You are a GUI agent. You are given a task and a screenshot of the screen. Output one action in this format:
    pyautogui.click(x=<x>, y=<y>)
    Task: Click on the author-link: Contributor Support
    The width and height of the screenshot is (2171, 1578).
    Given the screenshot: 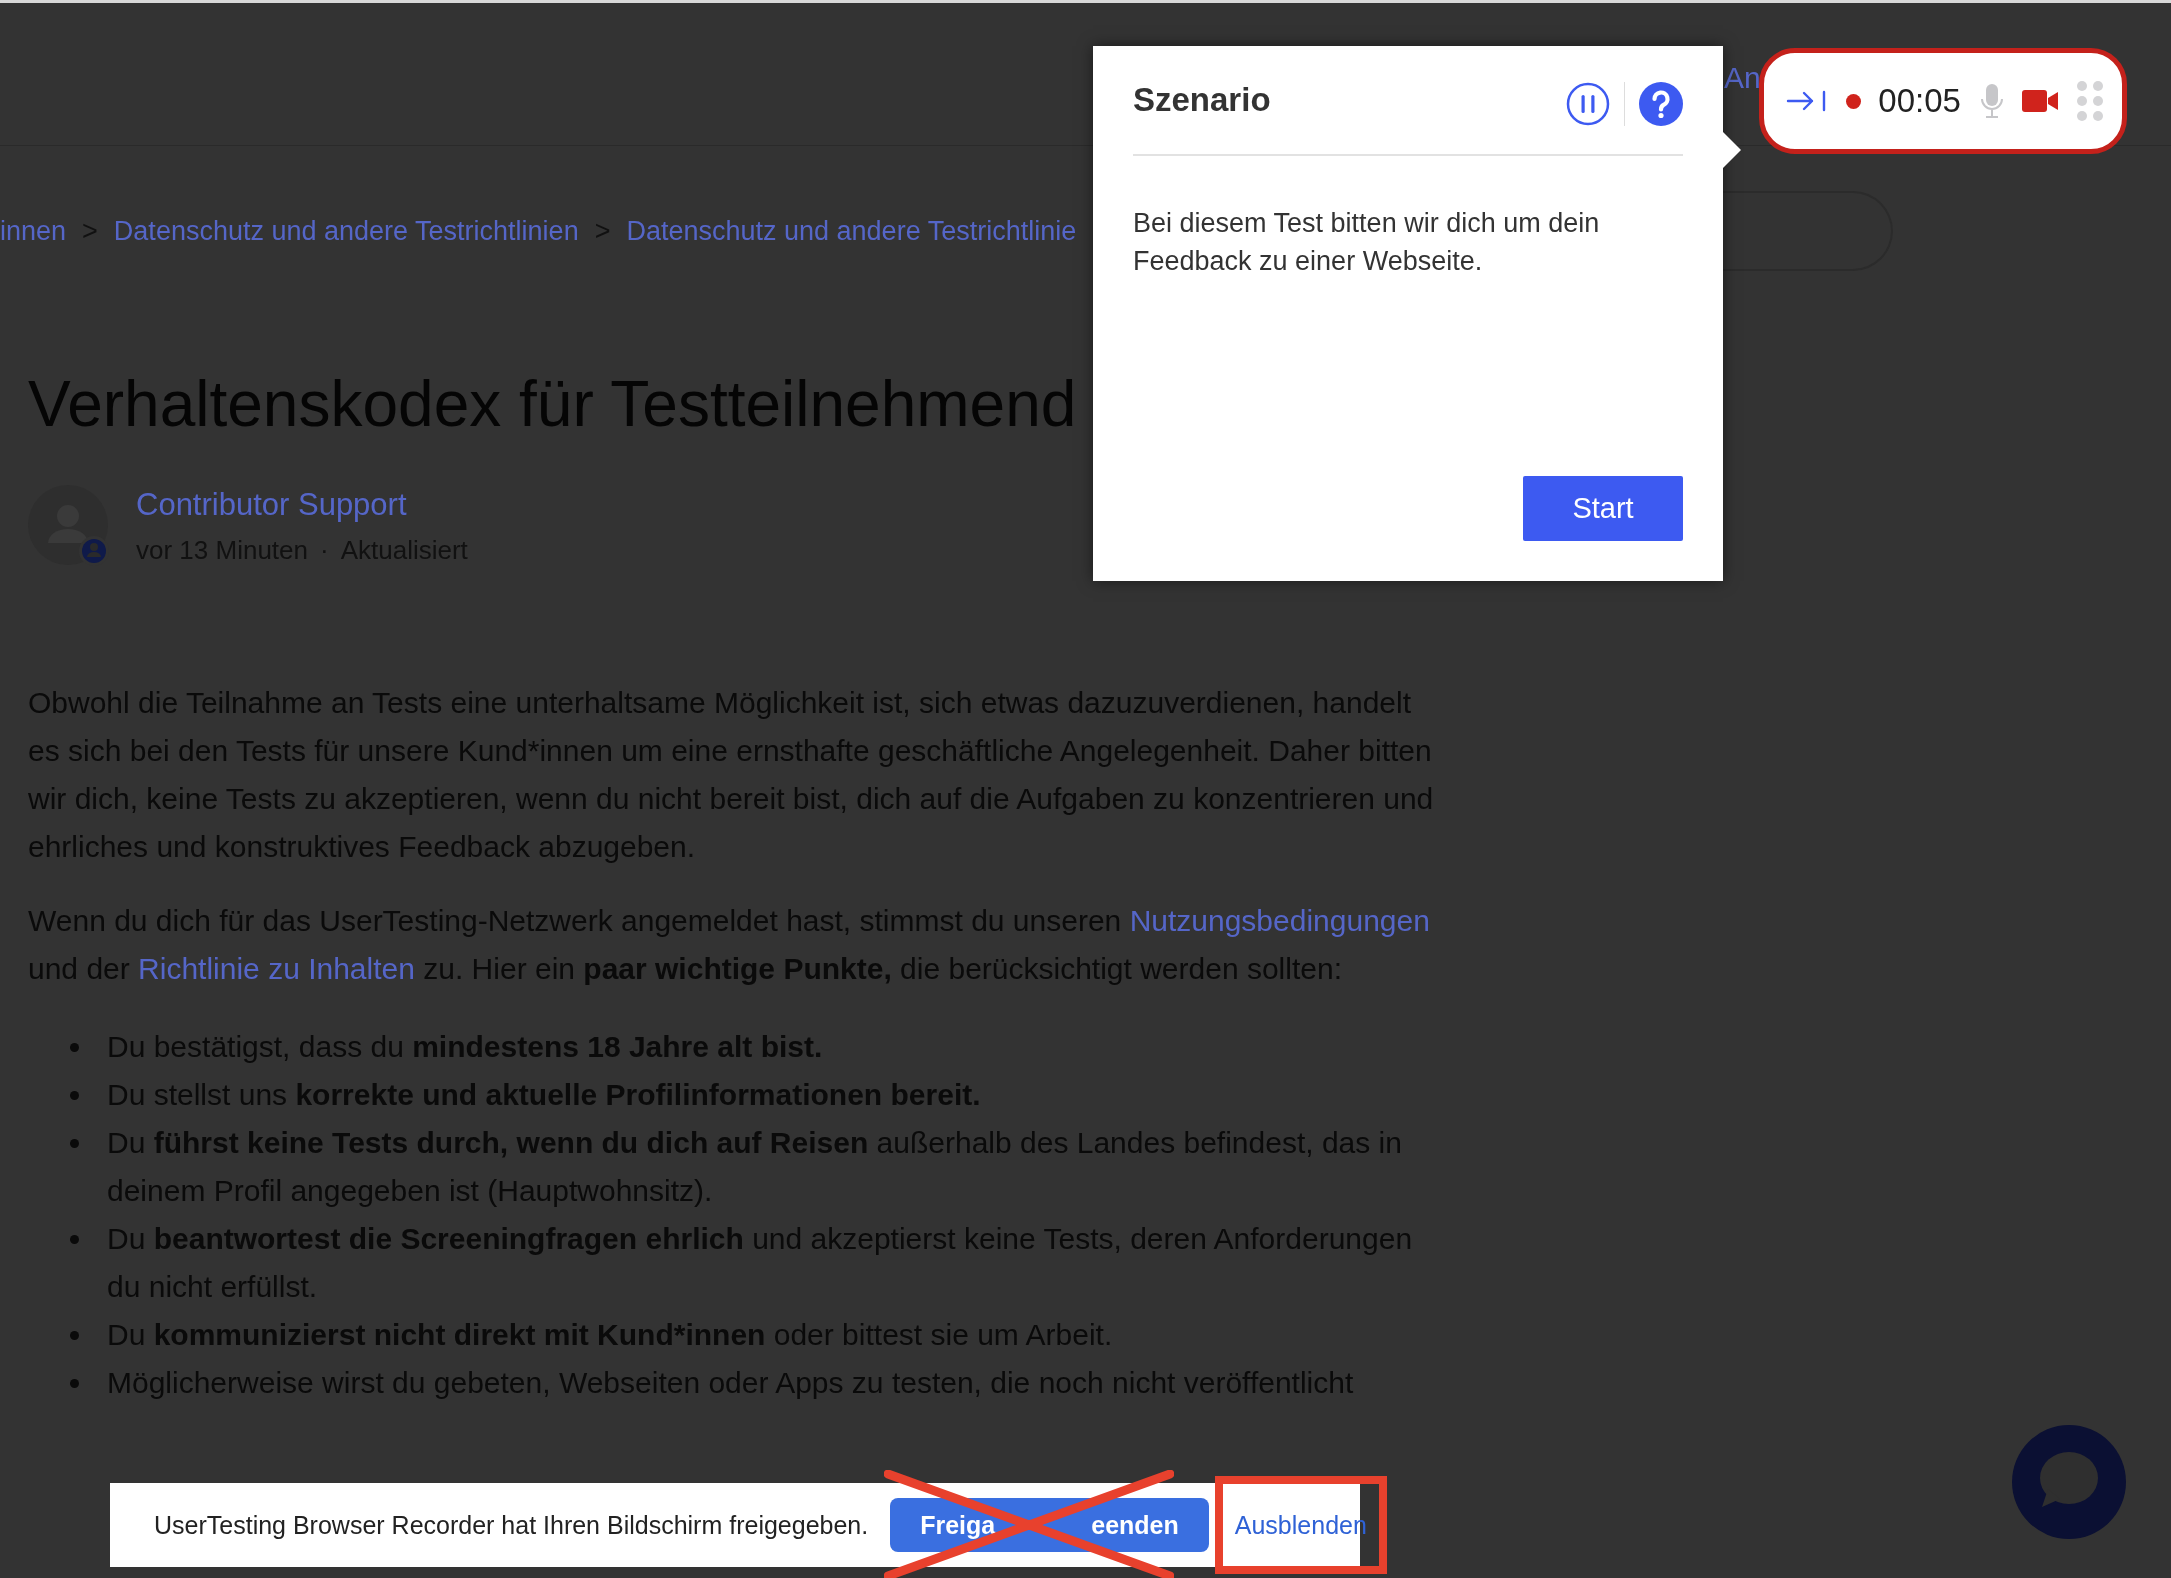 What is the action you would take?
    pyautogui.click(x=271, y=504)
    